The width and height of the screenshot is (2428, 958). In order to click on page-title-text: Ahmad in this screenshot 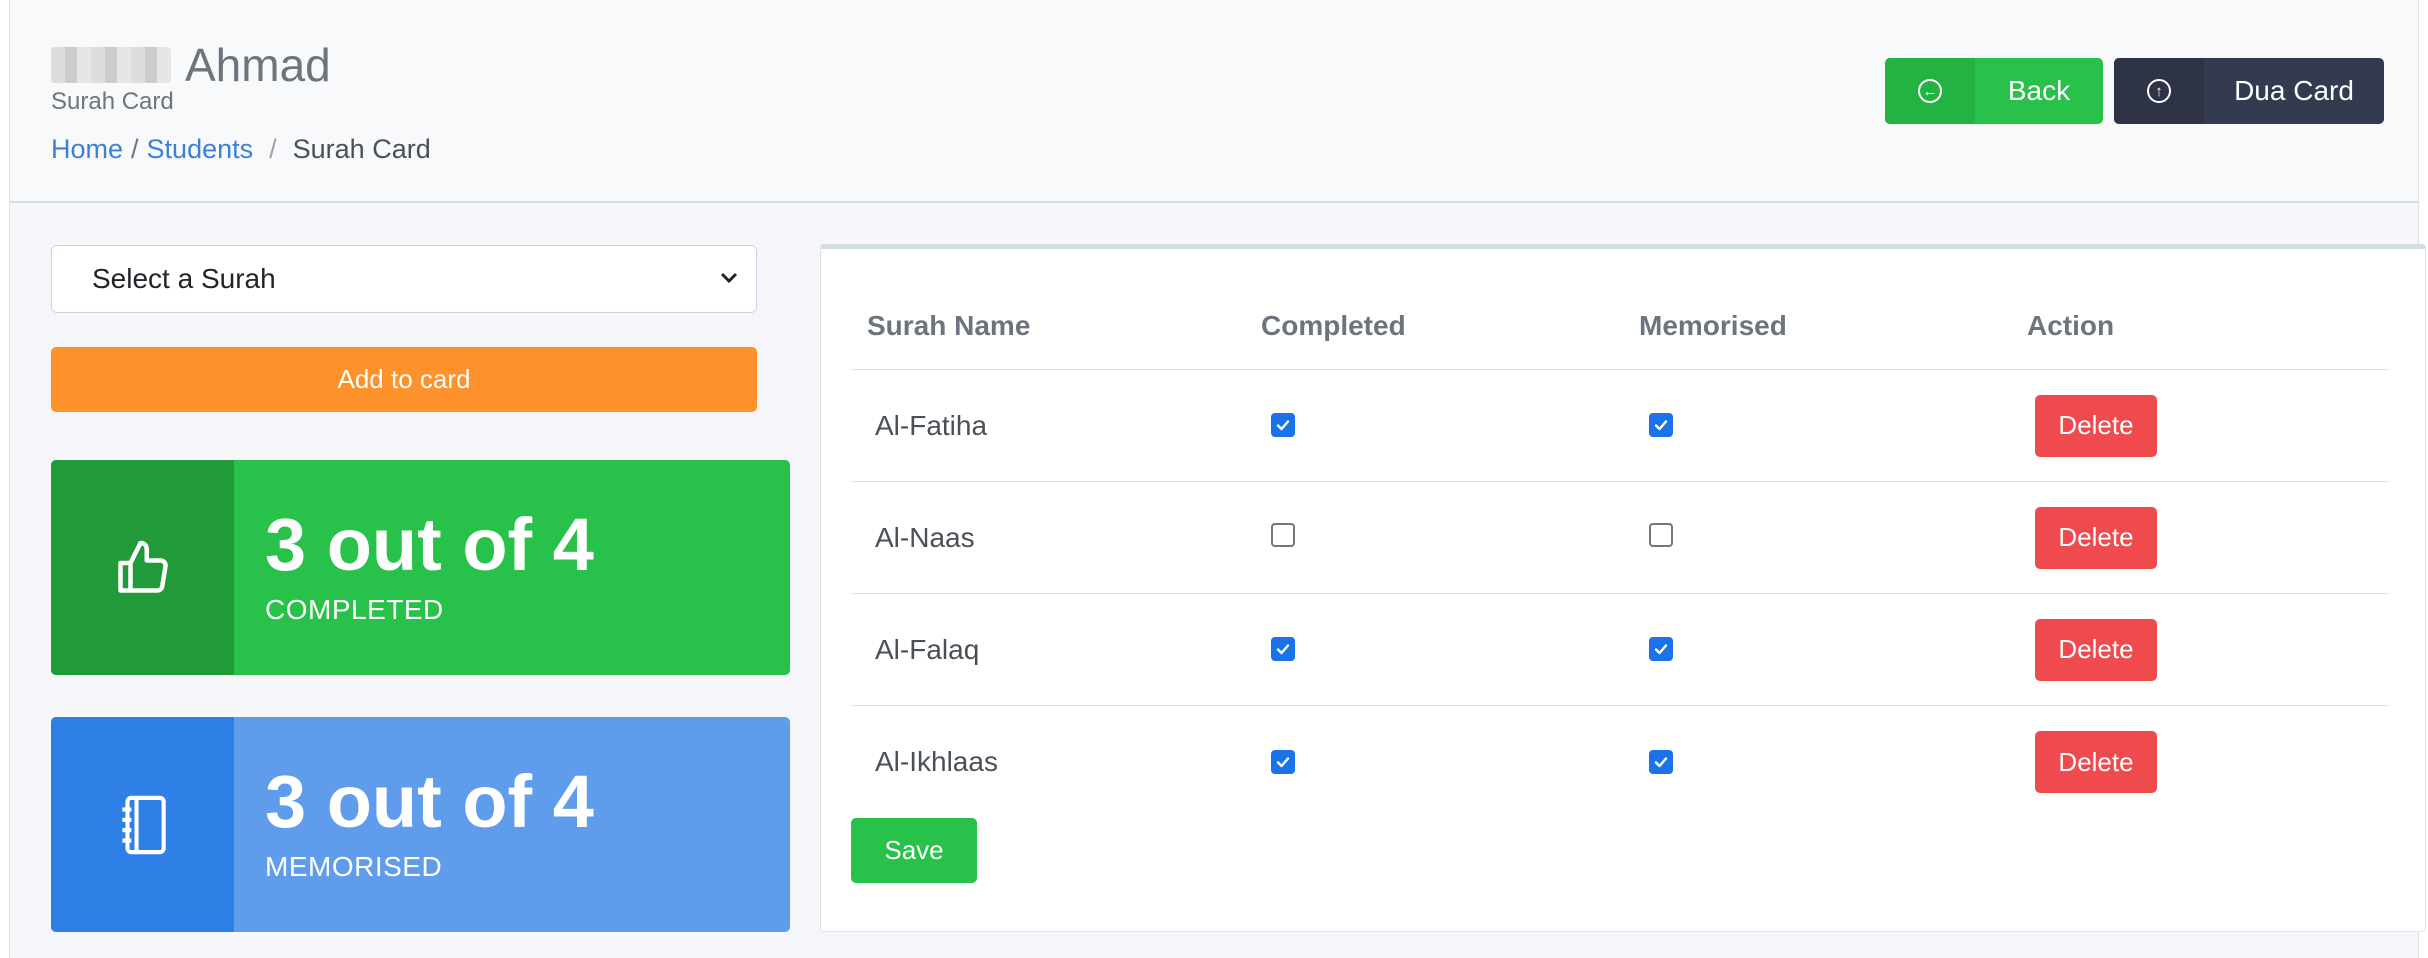, I will do `click(258, 65)`.